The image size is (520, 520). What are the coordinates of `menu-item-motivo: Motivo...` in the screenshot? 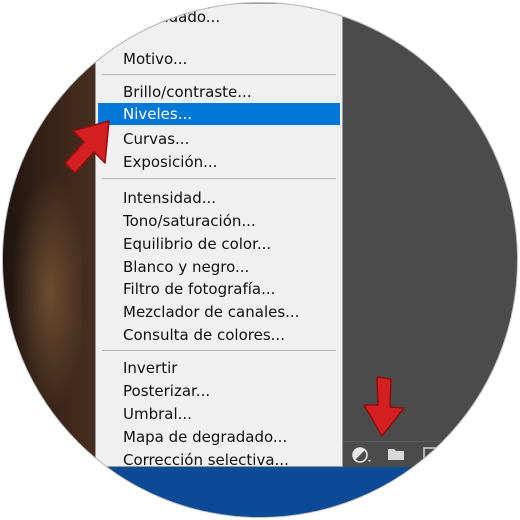 It's located at (219, 59).